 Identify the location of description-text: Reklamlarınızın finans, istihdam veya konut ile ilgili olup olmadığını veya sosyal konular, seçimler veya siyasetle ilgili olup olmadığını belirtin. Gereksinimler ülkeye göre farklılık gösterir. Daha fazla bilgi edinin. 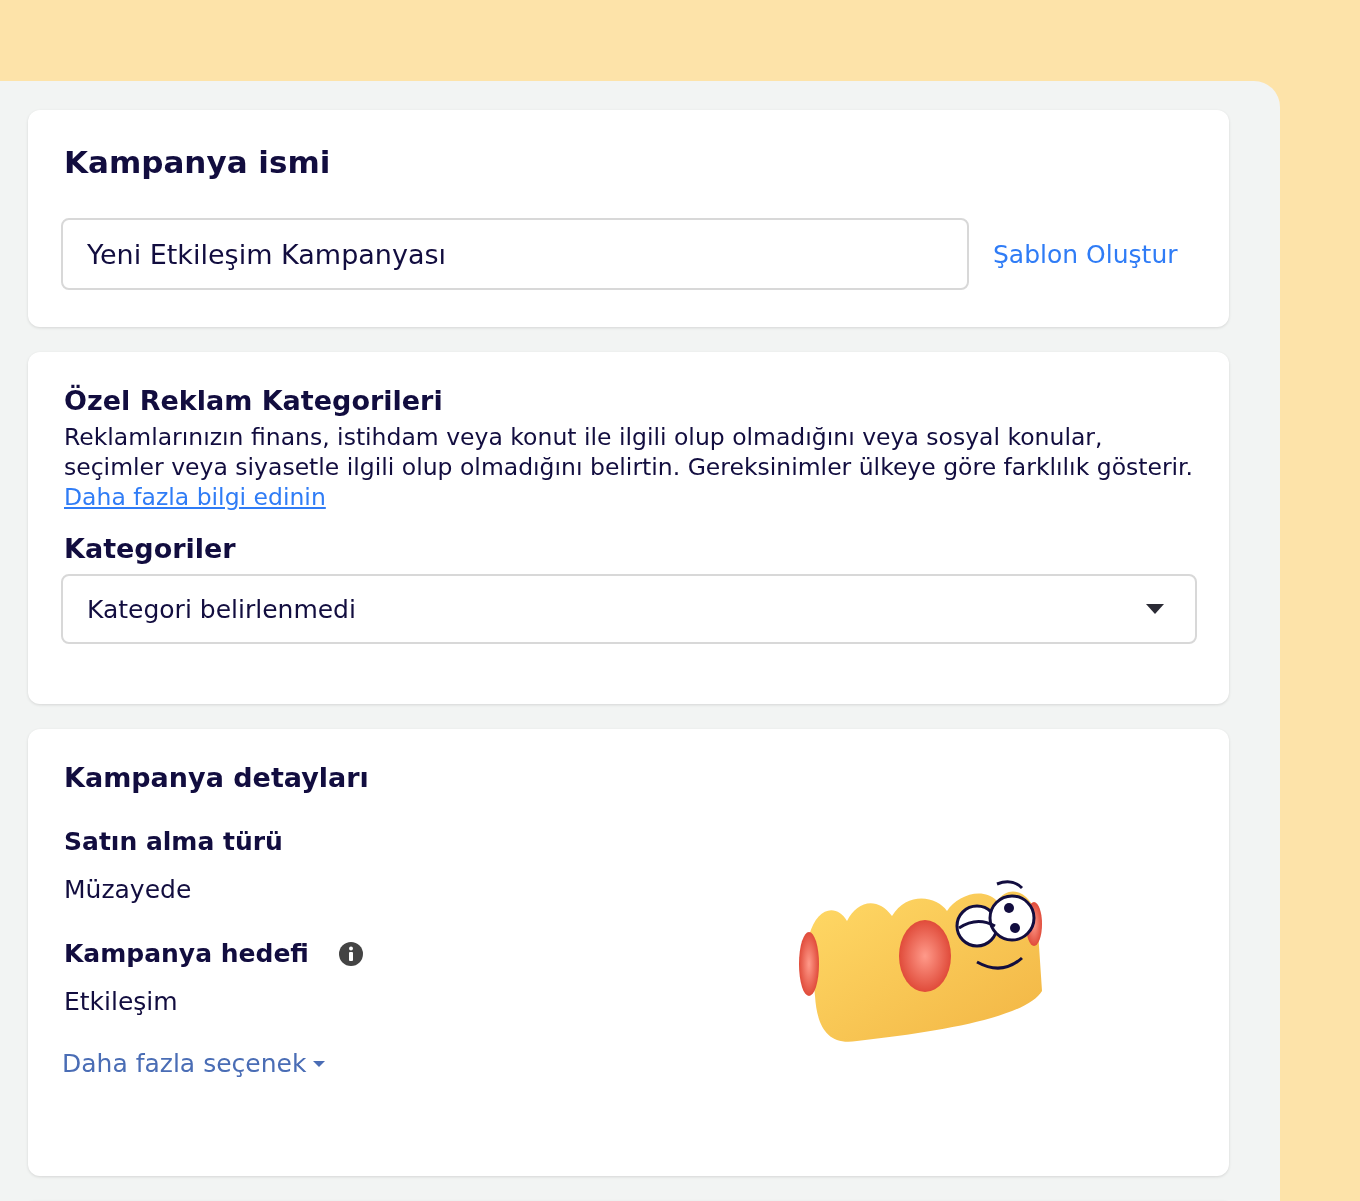
(629, 467).